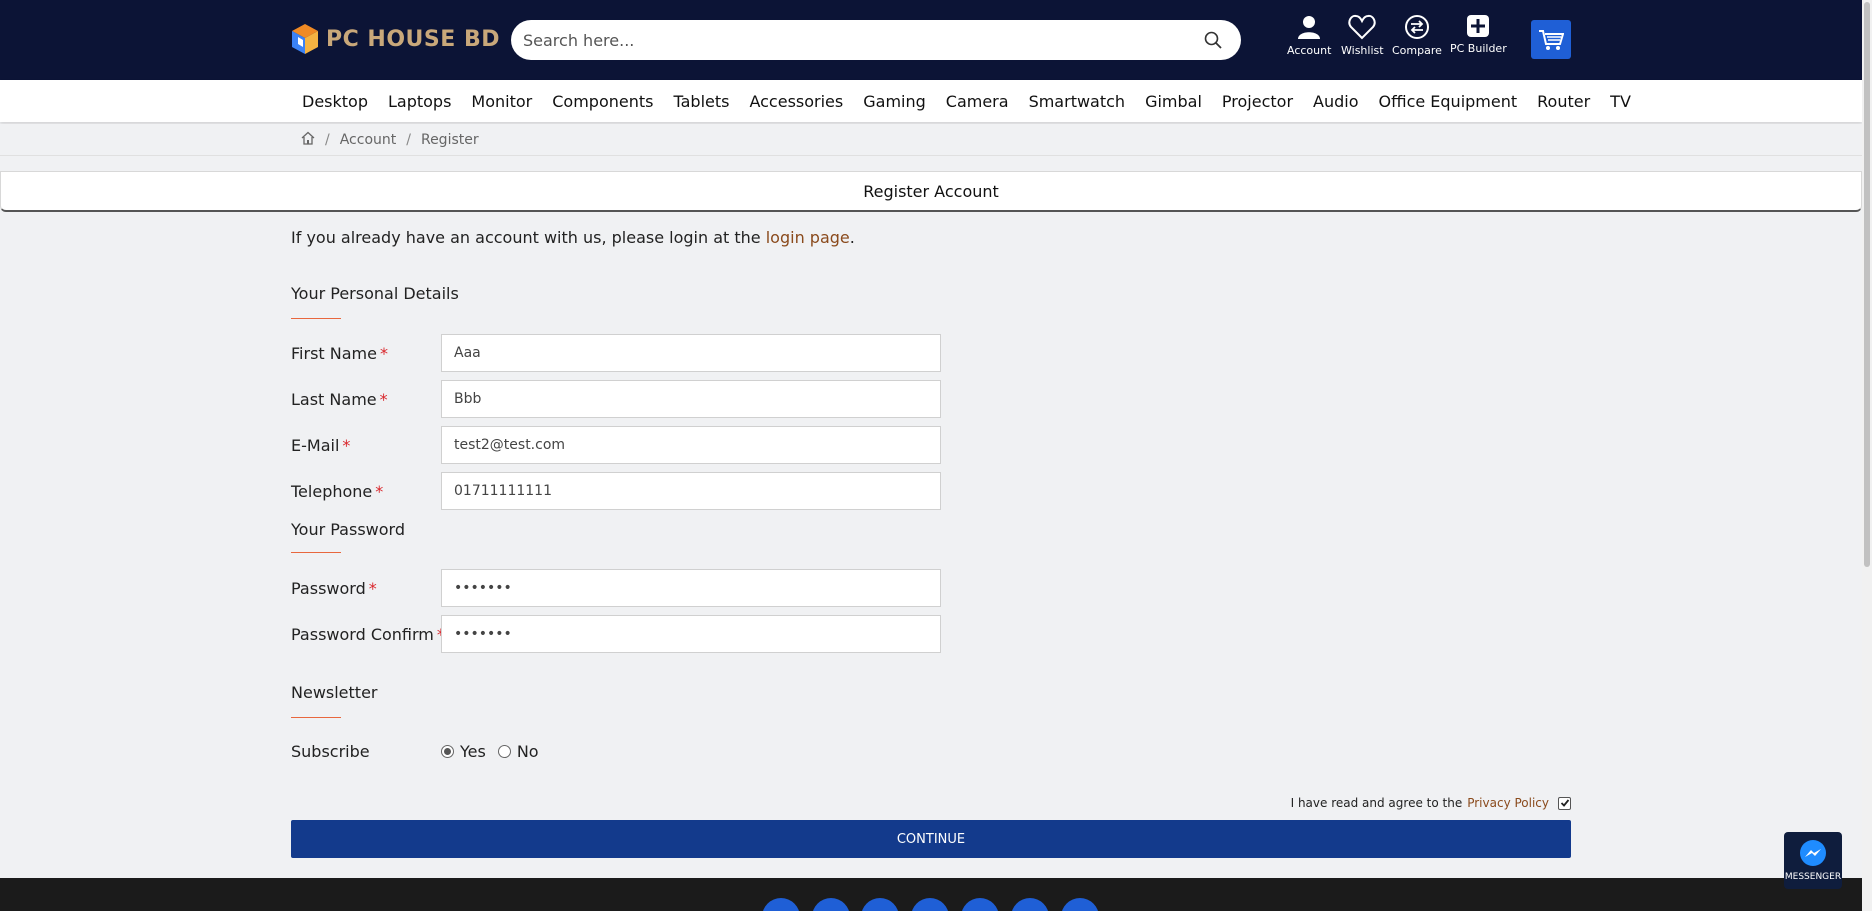 This screenshot has height=911, width=1872. What do you see at coordinates (852, 40) in the screenshot?
I see `search-input` at bounding box center [852, 40].